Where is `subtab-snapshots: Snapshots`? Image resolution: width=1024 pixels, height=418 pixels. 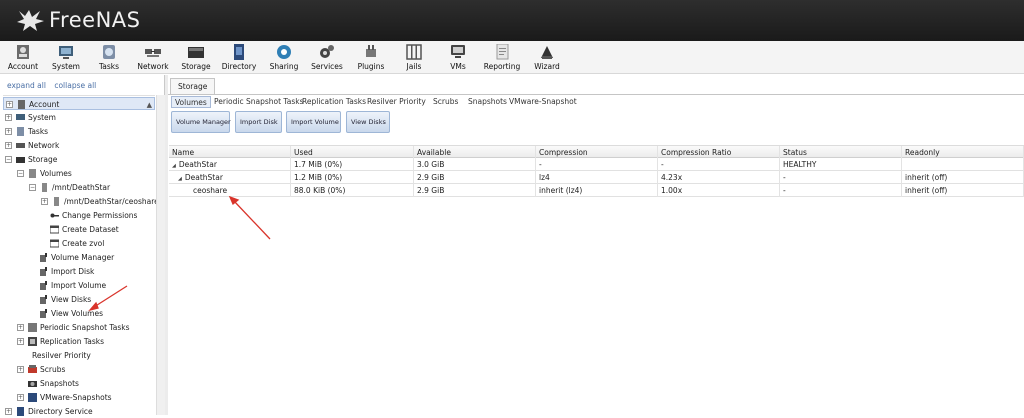
subtab-snapshots: Snapshots is located at coordinates (487, 102).